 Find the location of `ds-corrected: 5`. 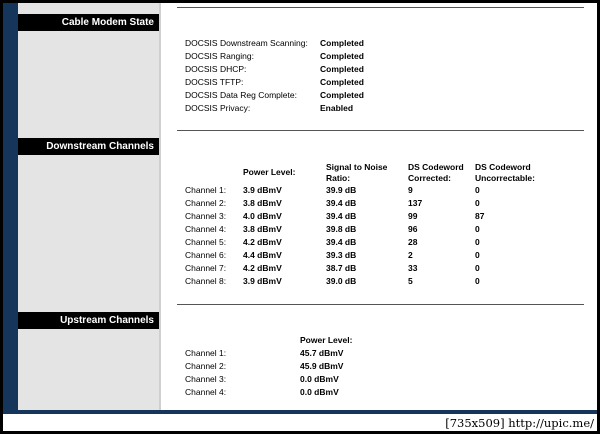

ds-corrected: 5 is located at coordinates (410, 281).